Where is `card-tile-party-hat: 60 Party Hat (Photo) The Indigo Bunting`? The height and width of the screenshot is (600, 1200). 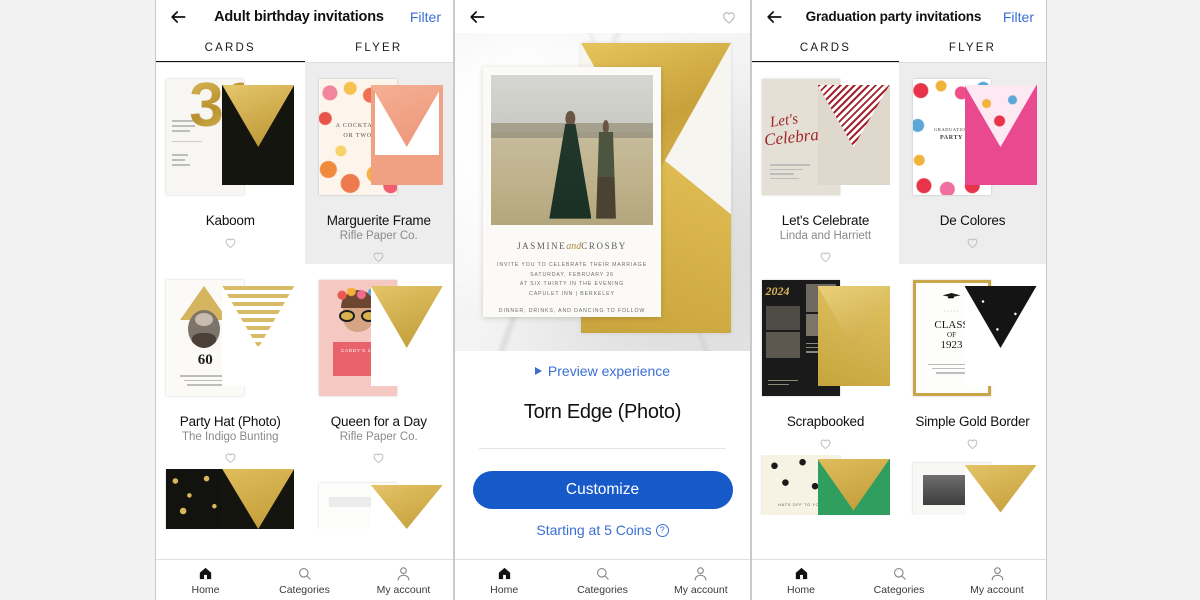
card-tile-party-hat: 60 Party Hat (Photo) The Indigo Bunting is located at coordinates (230, 364).